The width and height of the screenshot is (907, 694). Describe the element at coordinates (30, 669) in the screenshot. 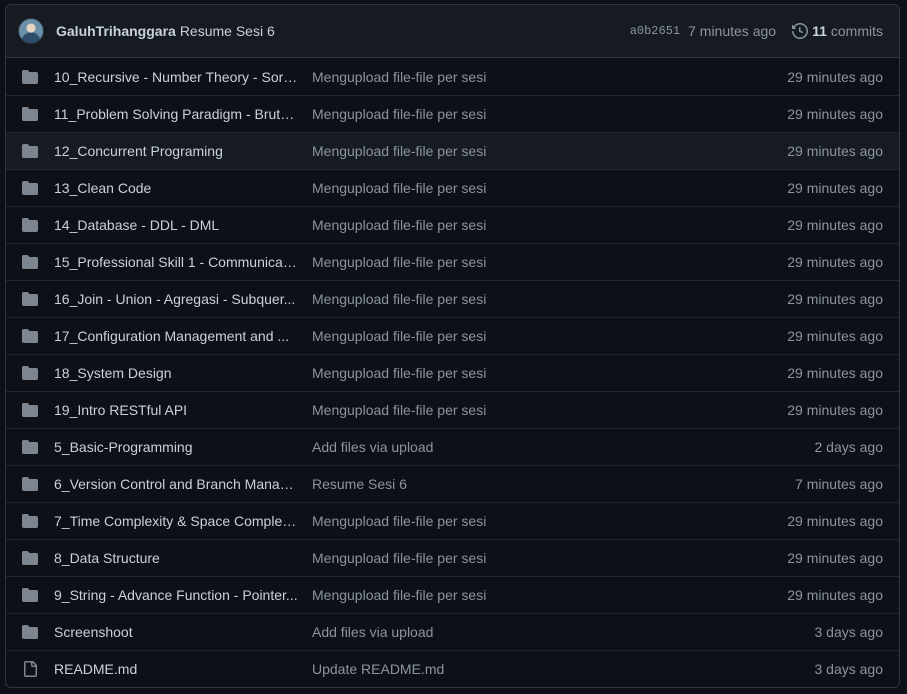

I see `file-icon` at that location.